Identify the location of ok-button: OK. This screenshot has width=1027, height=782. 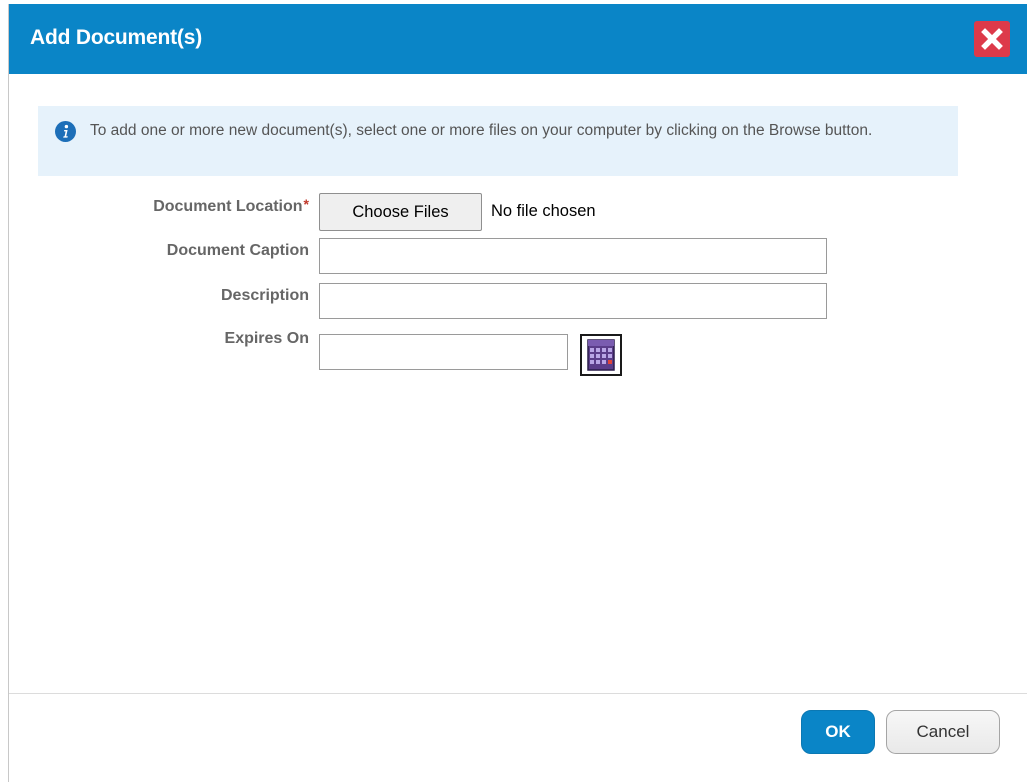
(838, 732).